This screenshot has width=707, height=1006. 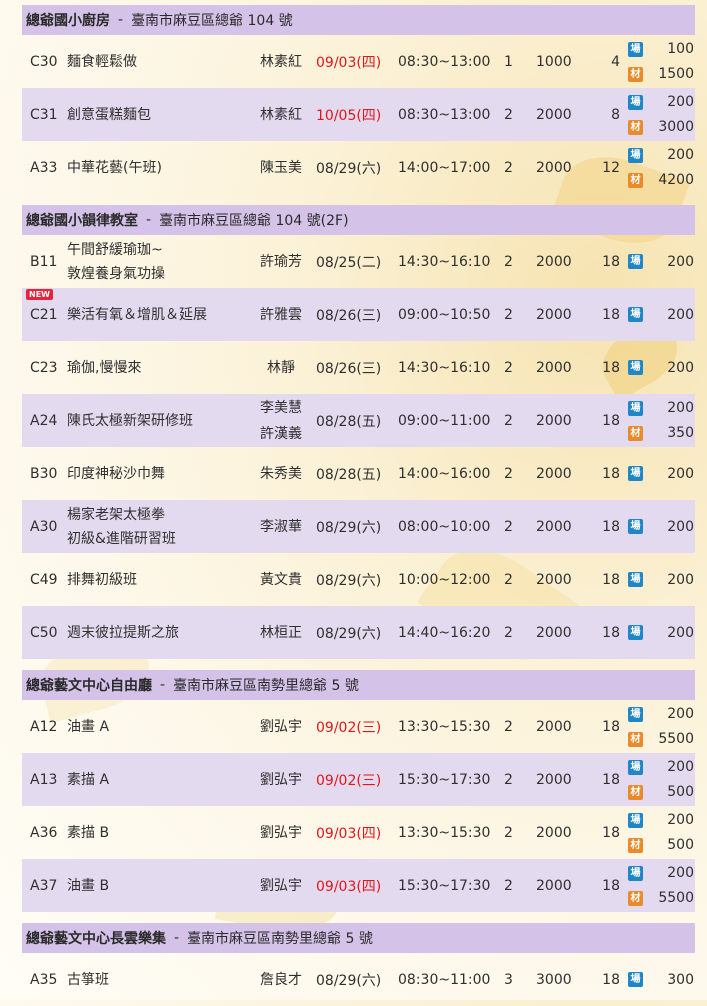 I want to click on teacher-name: 林素紅, so click(x=281, y=115).